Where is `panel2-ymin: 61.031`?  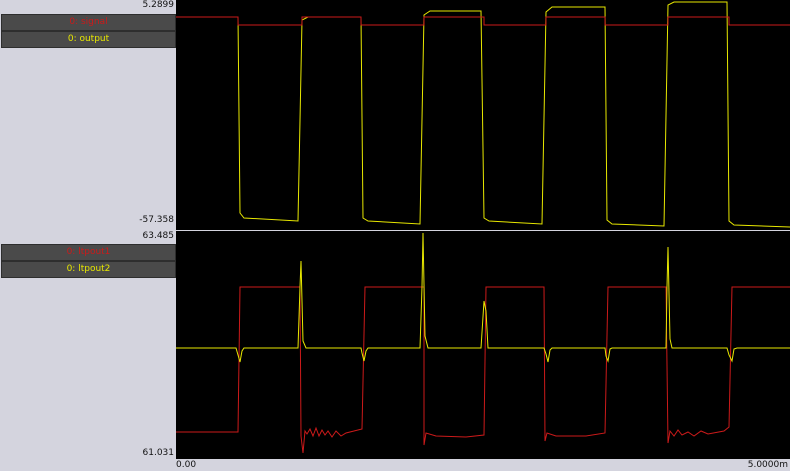
panel2-ymin: 61.031 is located at coordinates (158, 453).